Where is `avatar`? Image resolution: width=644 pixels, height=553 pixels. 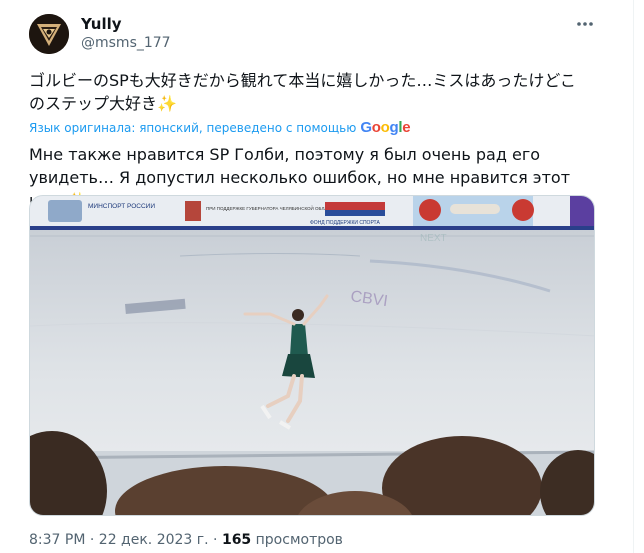 avatar is located at coordinates (49, 34).